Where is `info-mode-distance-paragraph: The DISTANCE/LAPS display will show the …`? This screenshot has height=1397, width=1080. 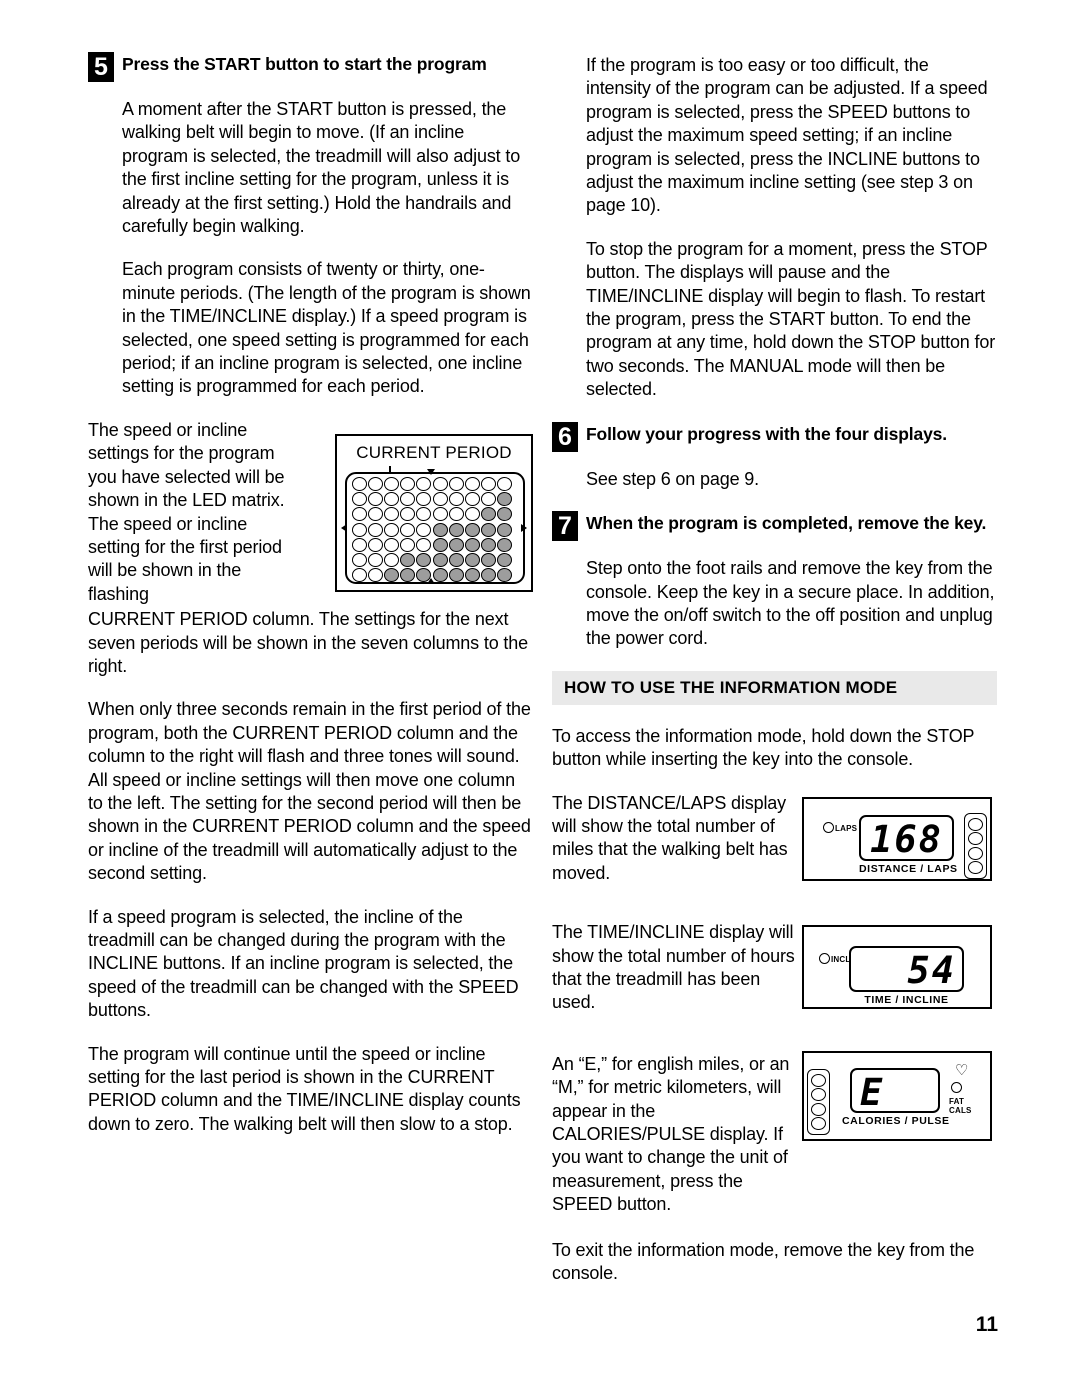 info-mode-distance-paragraph: The DISTANCE/LAPS display will show the … is located at coordinates (670, 837).